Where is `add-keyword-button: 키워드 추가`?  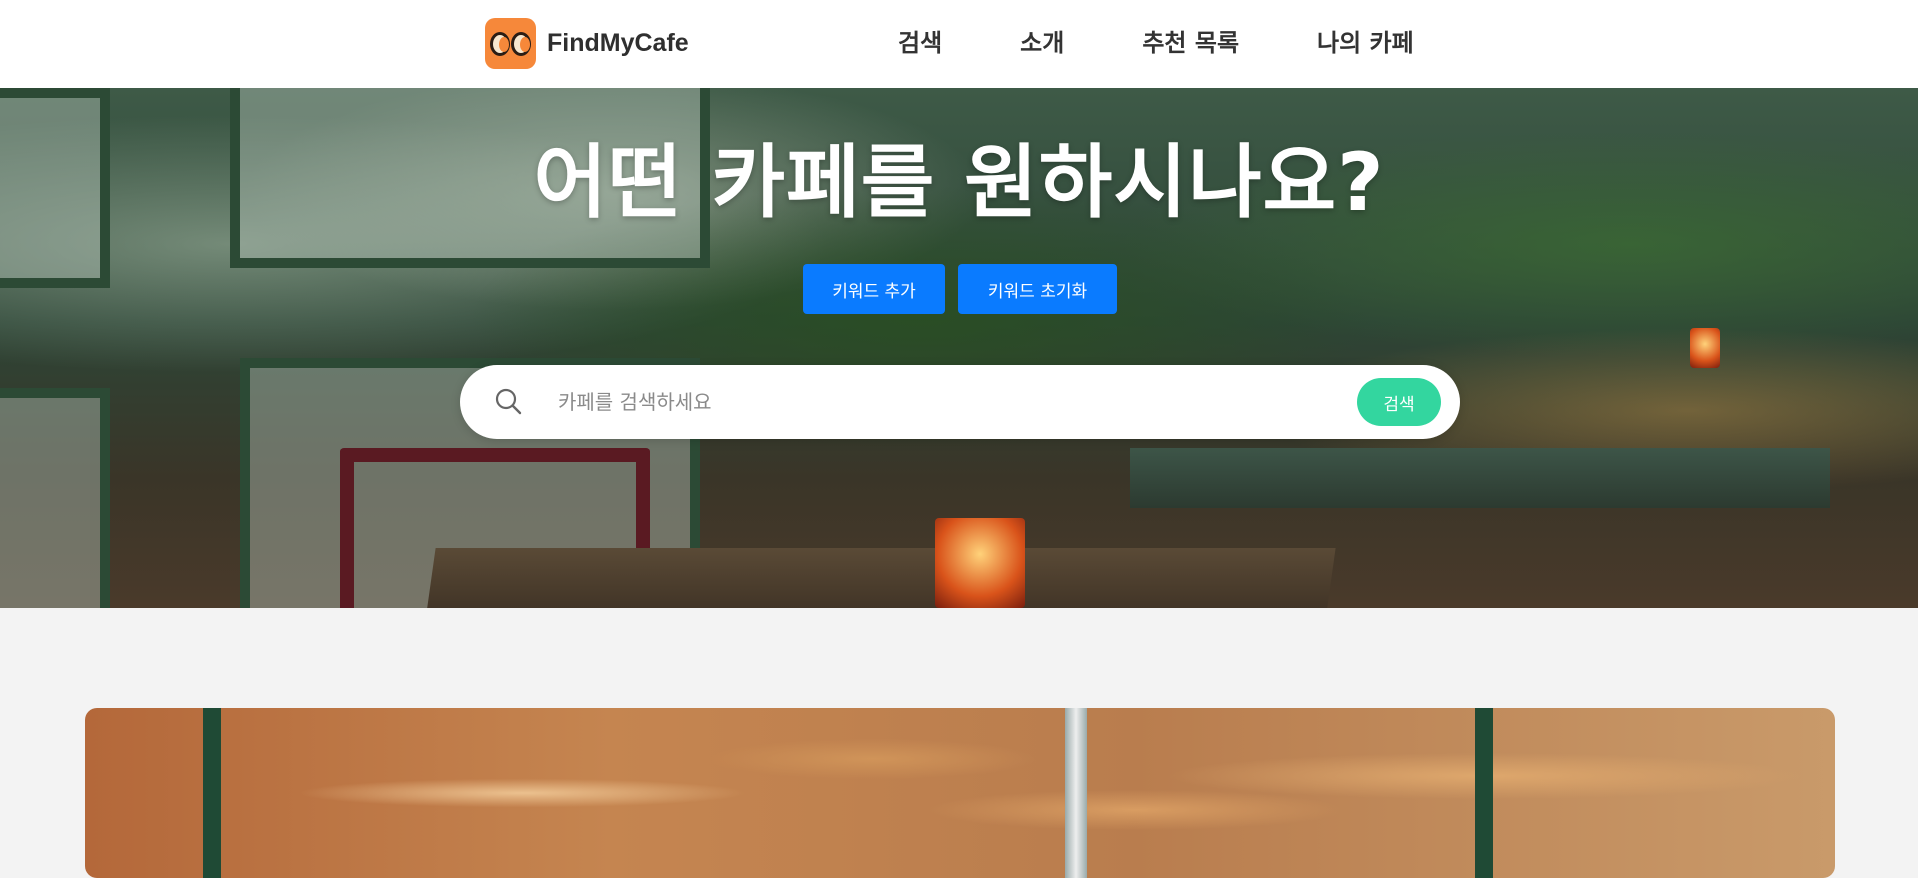
add-keyword-button: 키워드 추가 is located at coordinates (874, 289).